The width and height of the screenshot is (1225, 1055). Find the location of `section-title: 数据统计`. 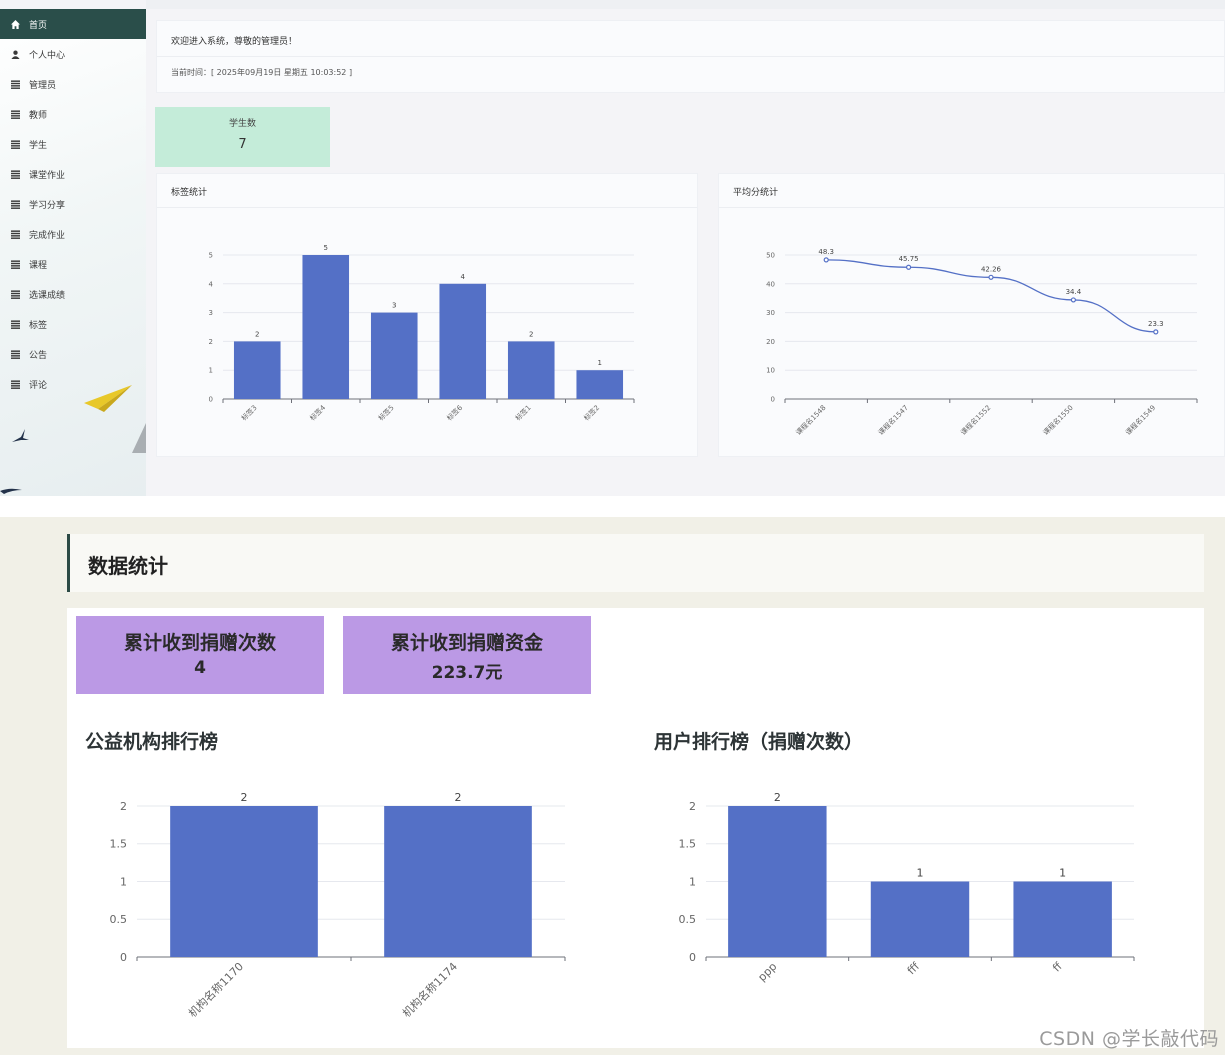

section-title: 数据统计 is located at coordinates (128, 566).